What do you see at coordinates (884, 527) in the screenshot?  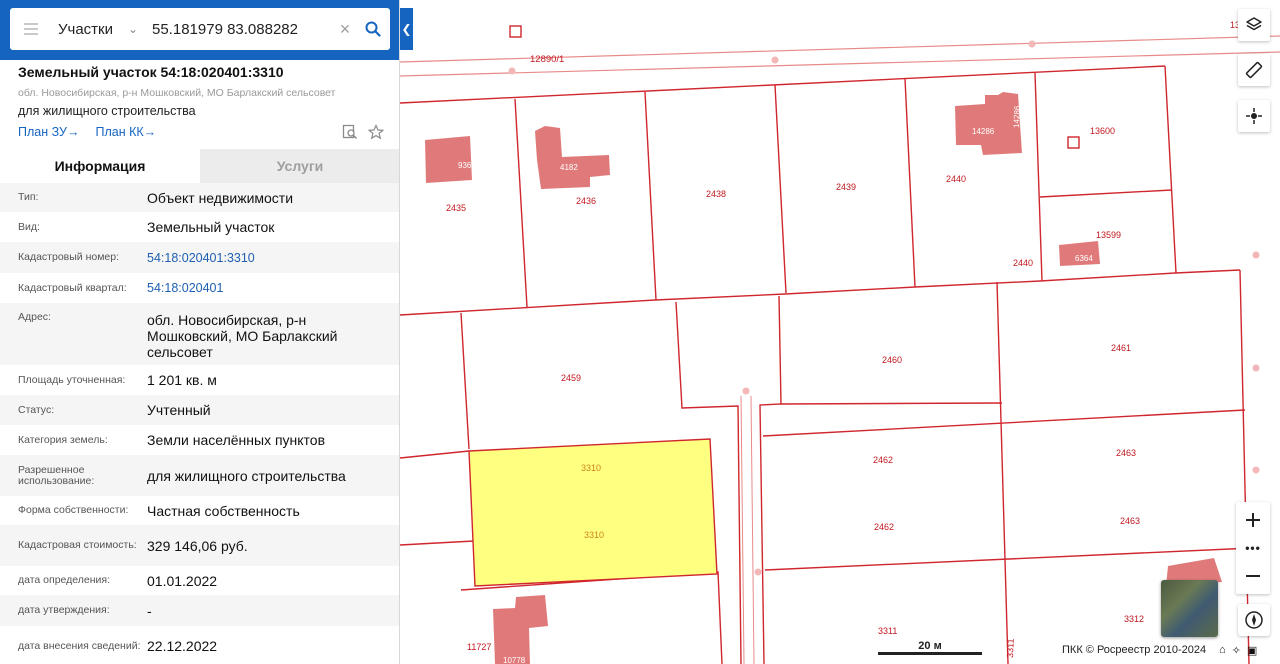 I see `label-2462-b: 2462` at bounding box center [884, 527].